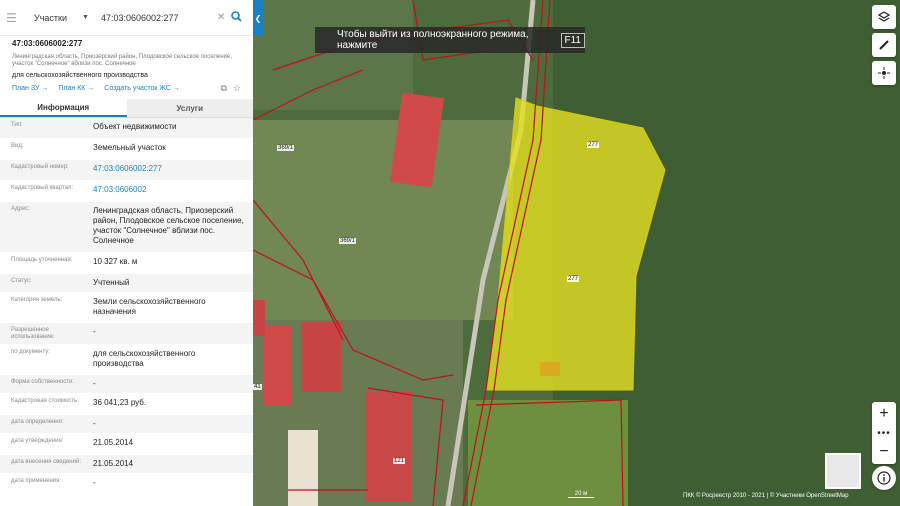 The image size is (900, 506). I want to click on info-row: Вид: Земельный участок, so click(126, 149).